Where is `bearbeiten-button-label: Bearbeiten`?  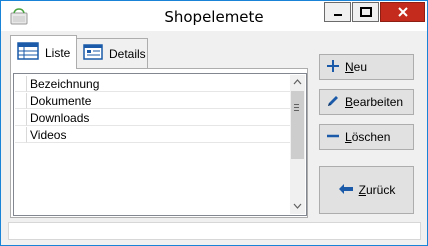 bearbeiten-button-label: Bearbeiten is located at coordinates (374, 102).